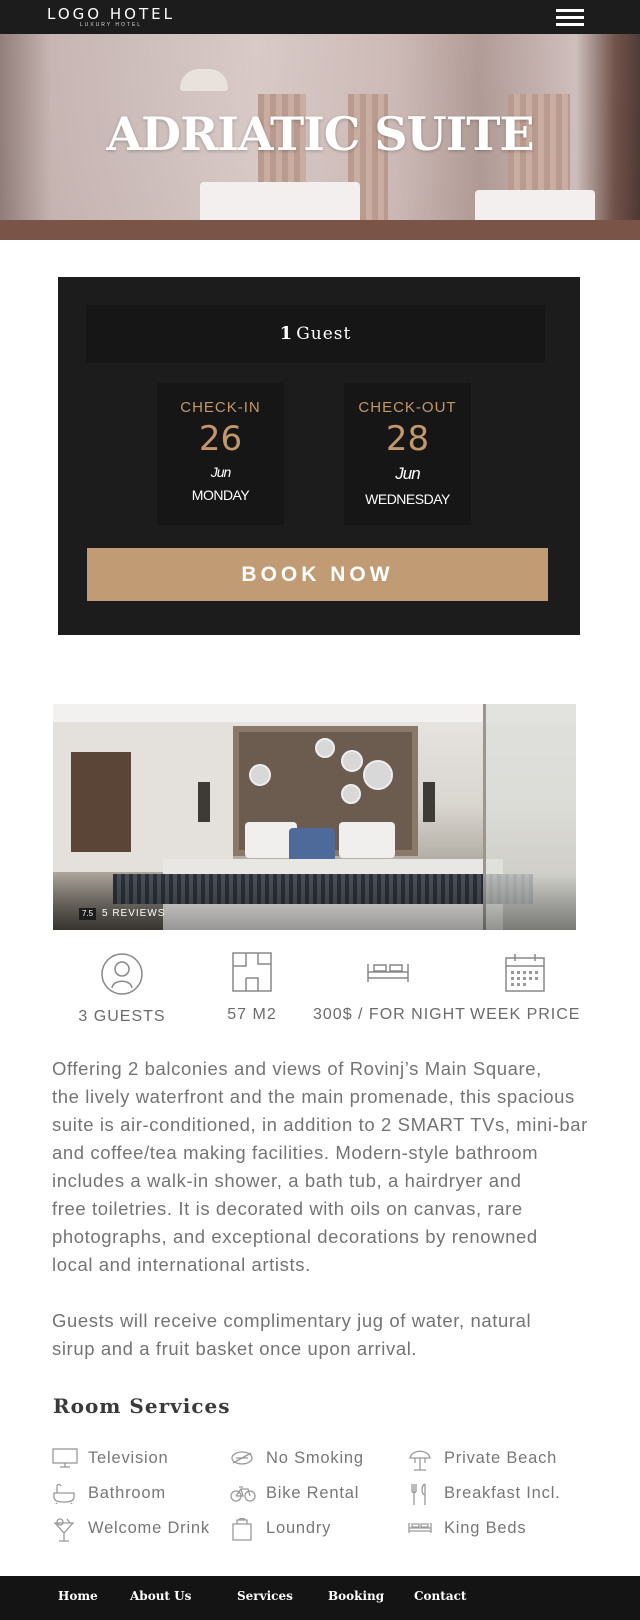 The width and height of the screenshot is (640, 1620). Describe the element at coordinates (320, 17) in the screenshot. I see `top-navigation-bar: LOGO HOTEL LUXURY HOTEL` at that location.